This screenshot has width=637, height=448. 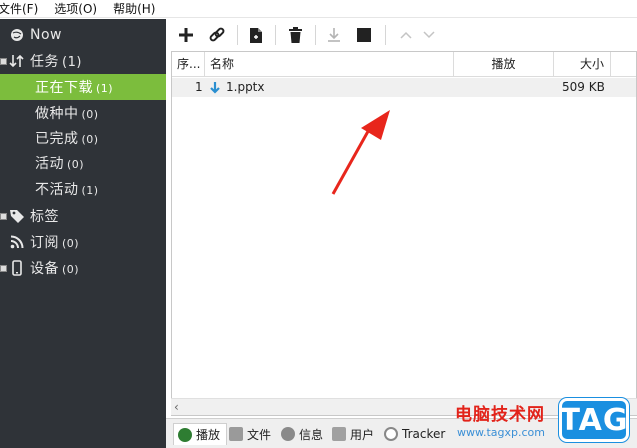 I want to click on tab-tracker: Tracker, so click(x=414, y=434).